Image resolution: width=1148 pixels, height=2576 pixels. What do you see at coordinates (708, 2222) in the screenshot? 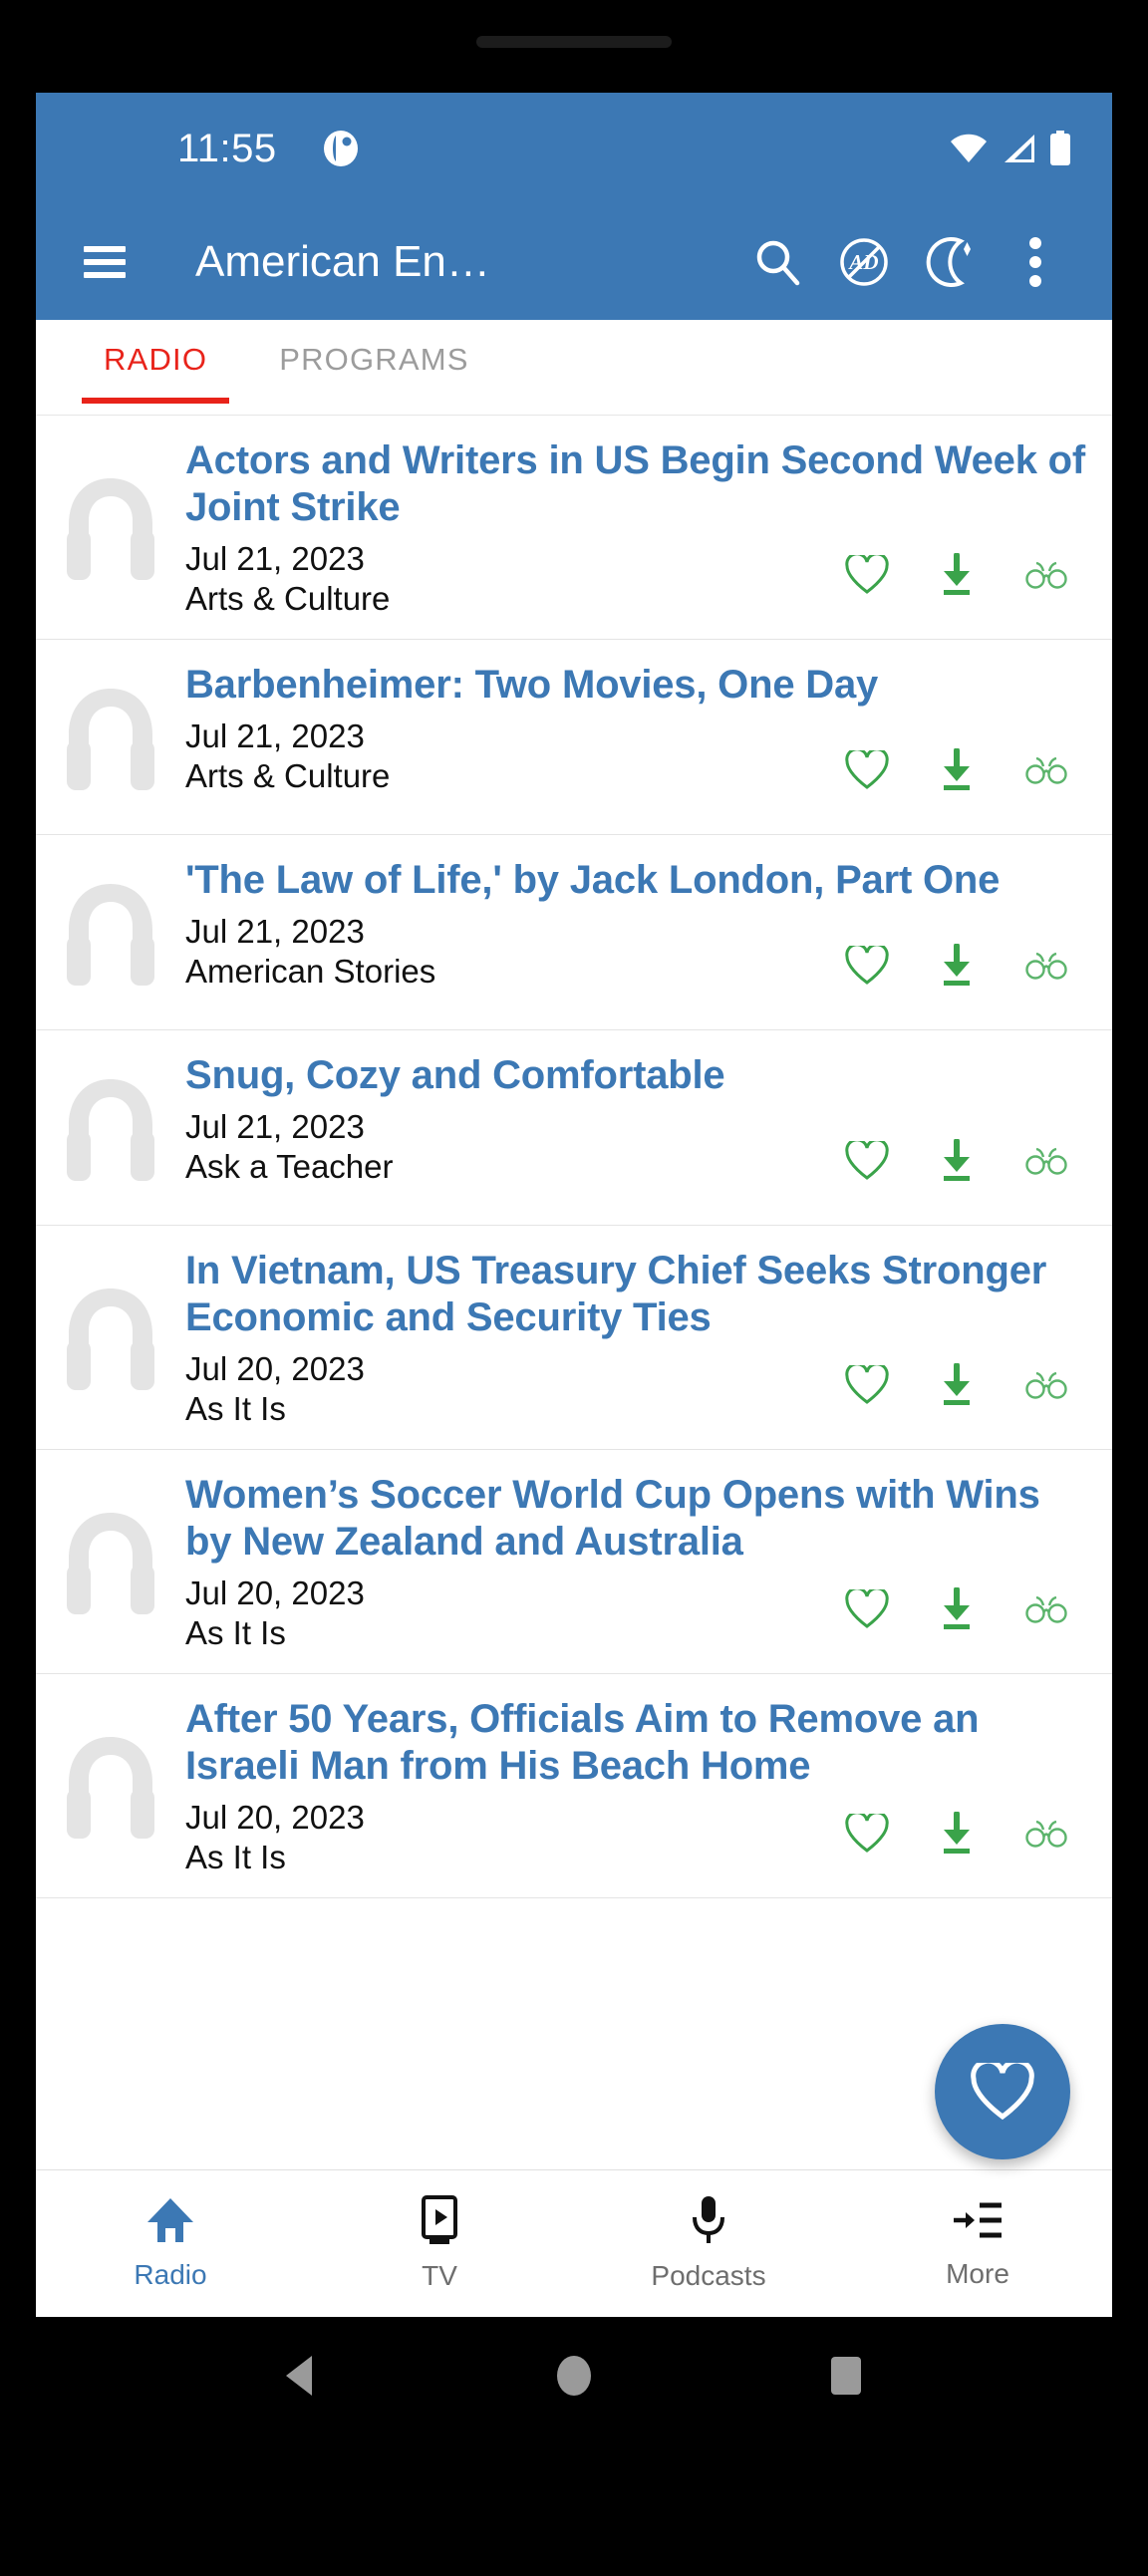
I see `microphone-icon` at bounding box center [708, 2222].